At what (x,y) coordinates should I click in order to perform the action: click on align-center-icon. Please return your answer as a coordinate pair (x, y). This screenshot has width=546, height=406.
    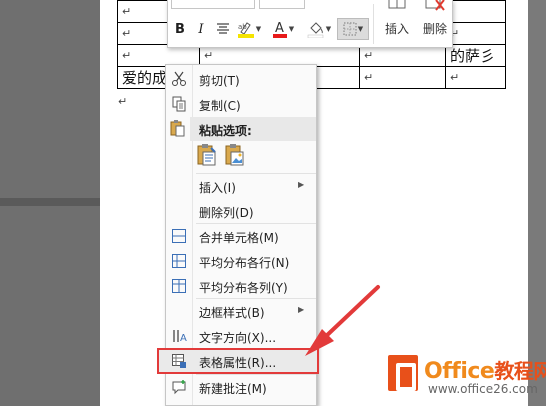
    Looking at the image, I should click on (223, 28).